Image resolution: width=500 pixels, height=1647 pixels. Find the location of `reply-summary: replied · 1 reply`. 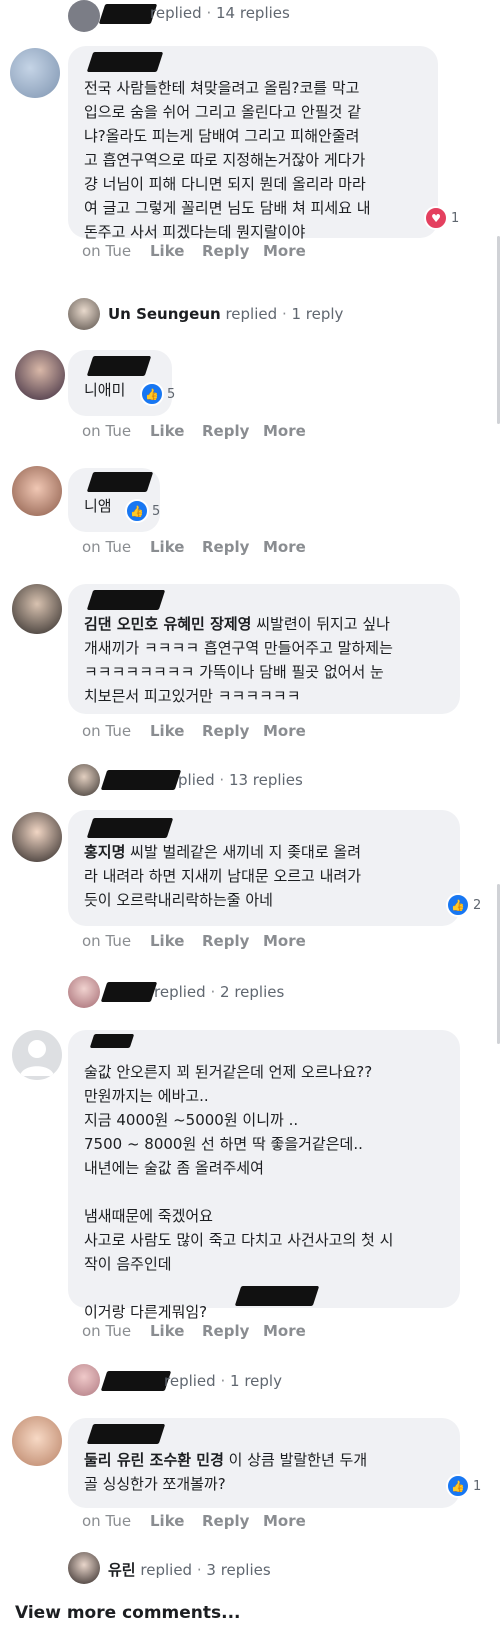

reply-summary: replied · 1 reply is located at coordinates (223, 1381).